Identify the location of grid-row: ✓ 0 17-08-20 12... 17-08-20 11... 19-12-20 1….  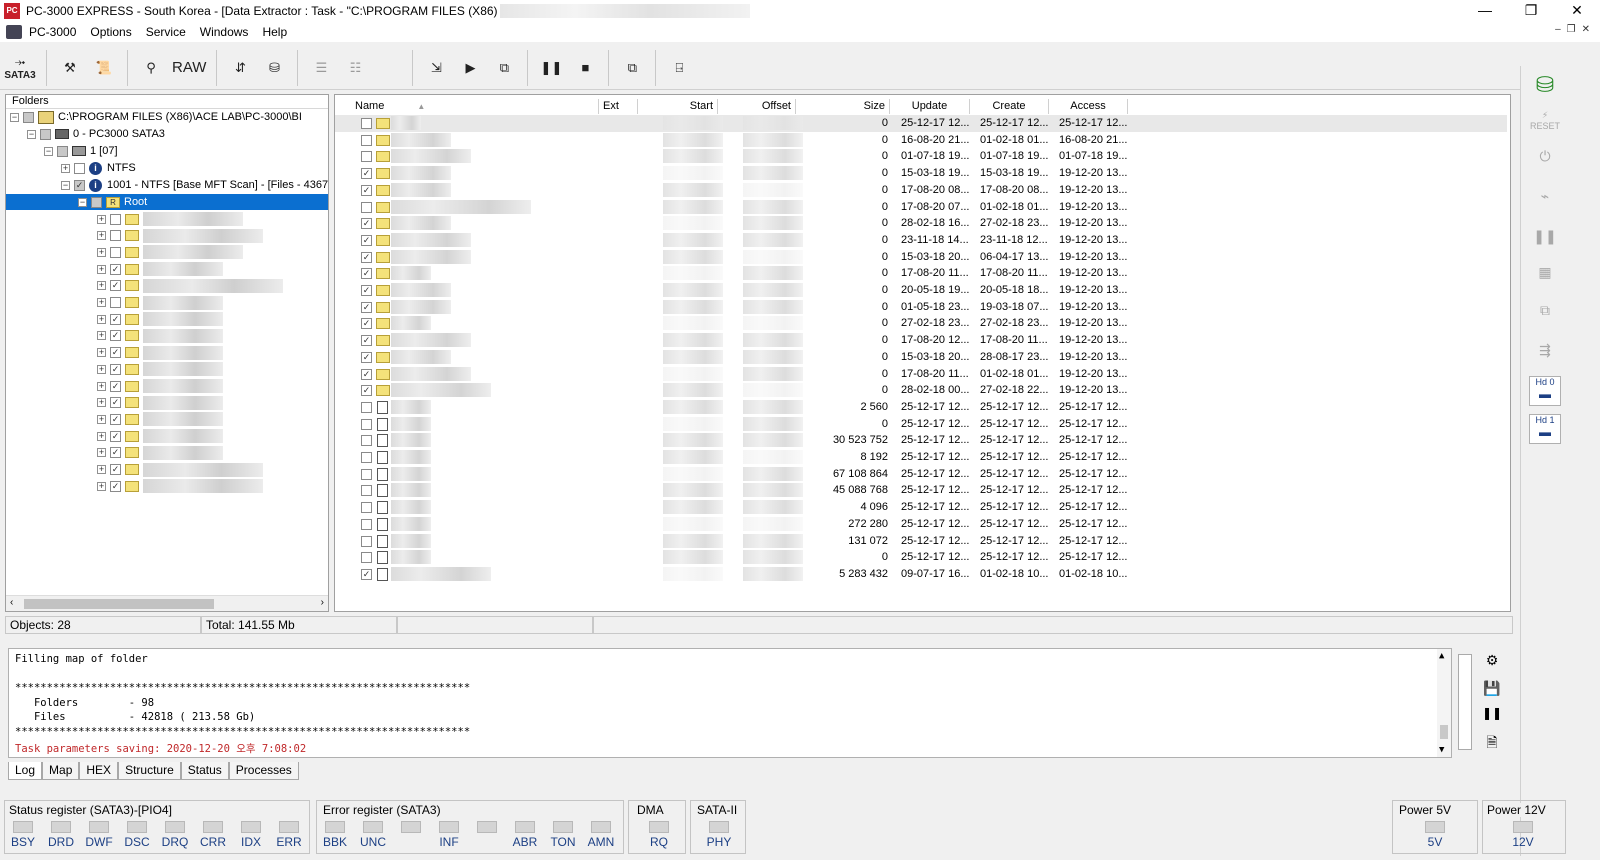
(921, 340).